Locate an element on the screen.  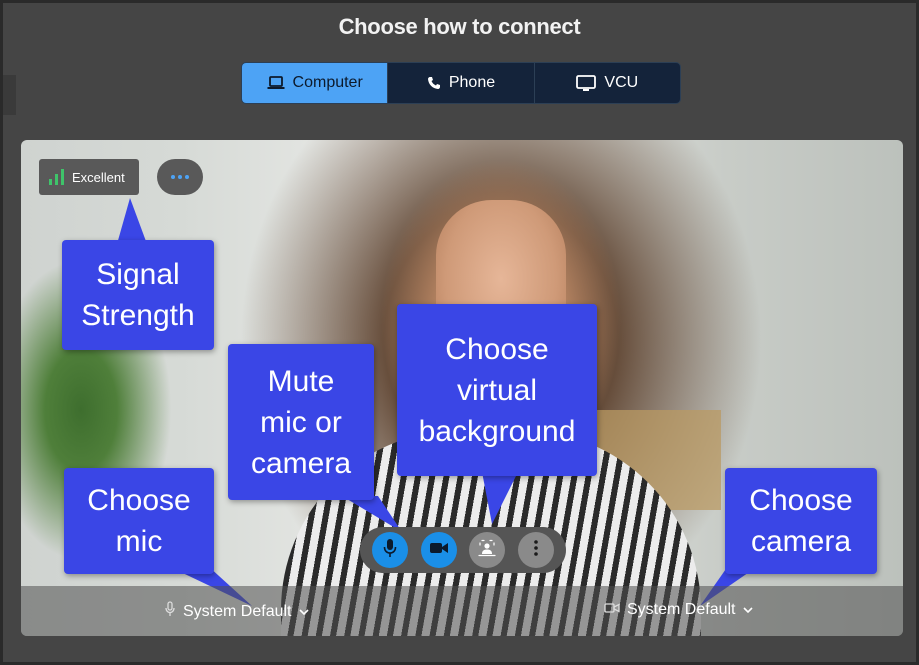
camera-device-select: System Default is located at coordinates (679, 610).